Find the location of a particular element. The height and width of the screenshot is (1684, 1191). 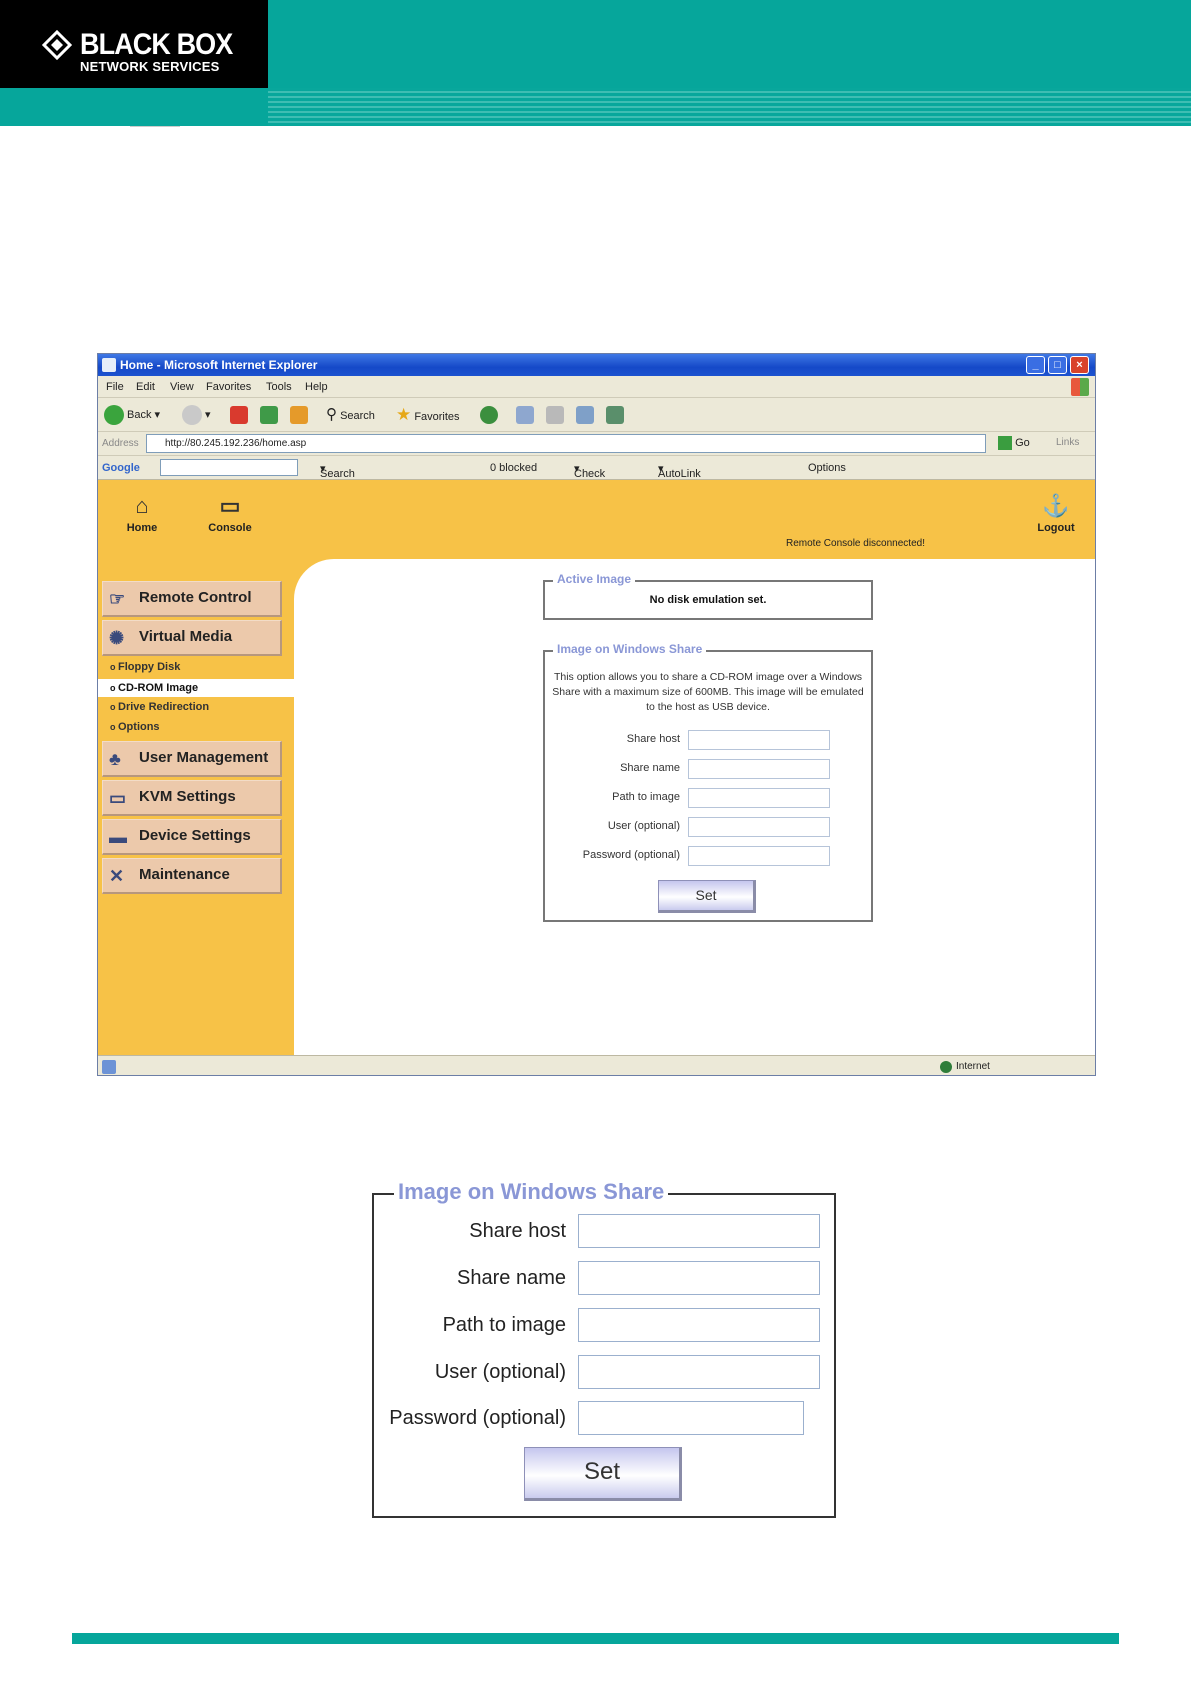

print-icon is located at coordinates (555, 415).